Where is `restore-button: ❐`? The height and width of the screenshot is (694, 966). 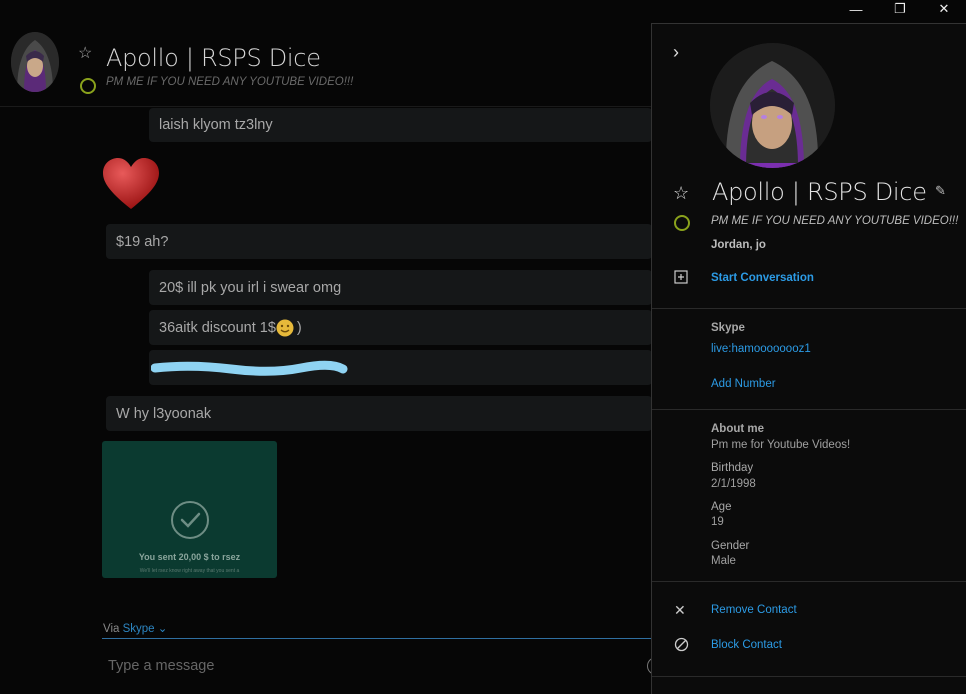
restore-button: ❐ is located at coordinates (900, 9).